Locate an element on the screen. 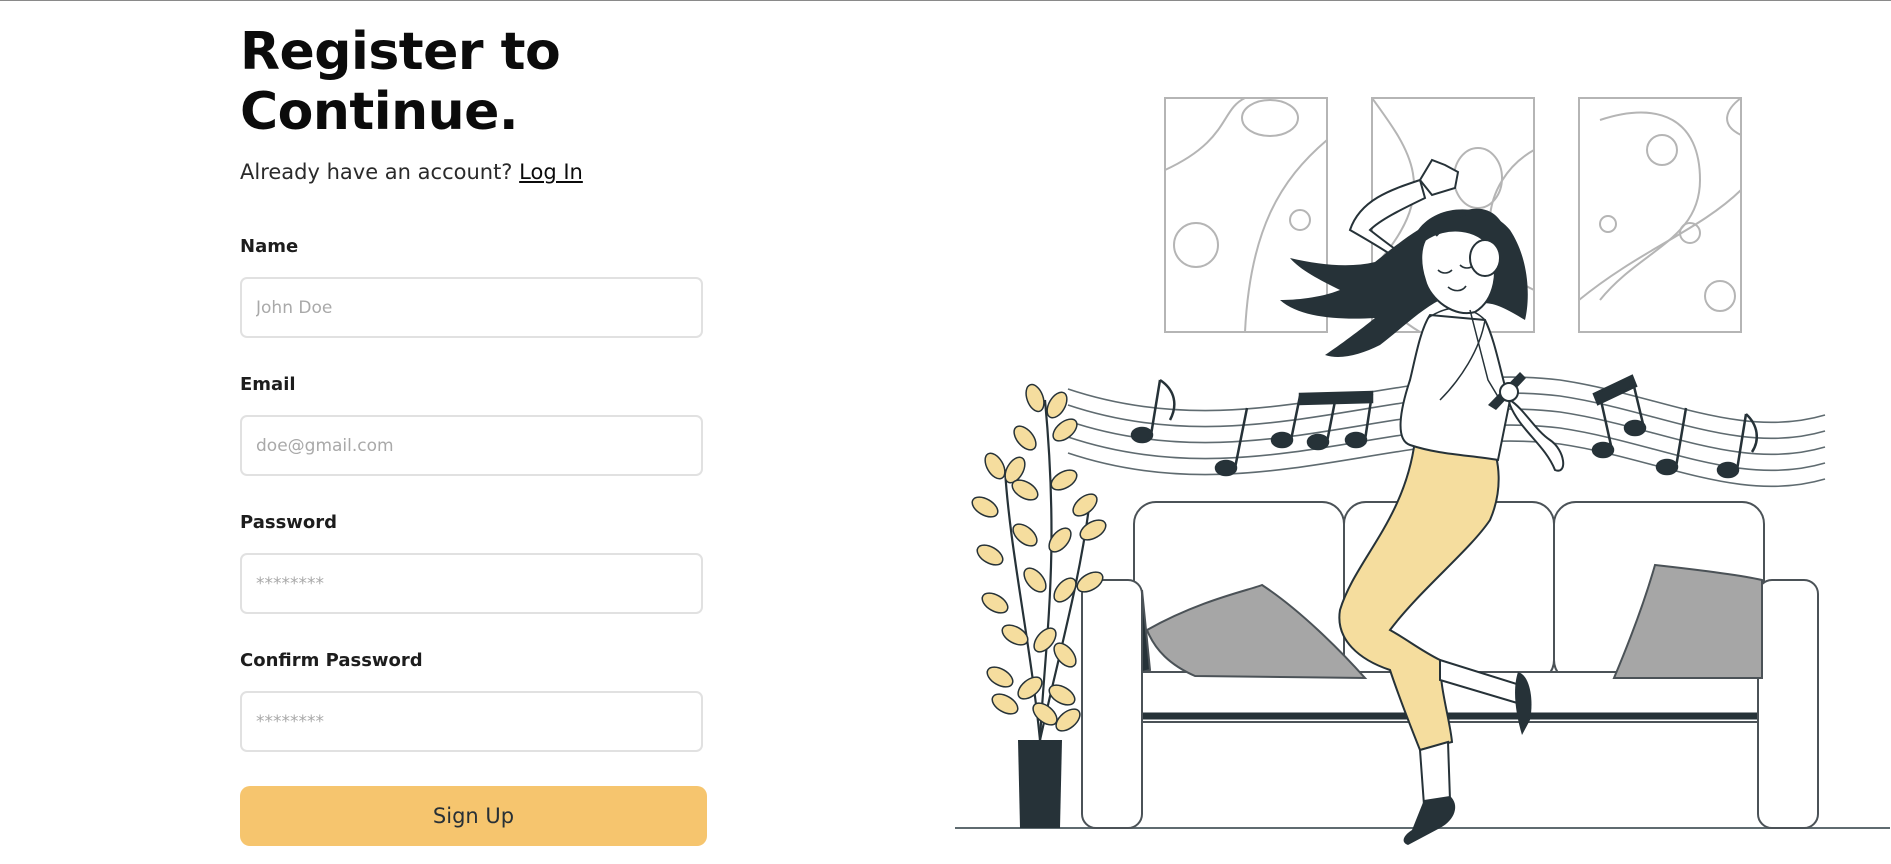 The image size is (1891, 864). top-divider is located at coordinates (945, 0).